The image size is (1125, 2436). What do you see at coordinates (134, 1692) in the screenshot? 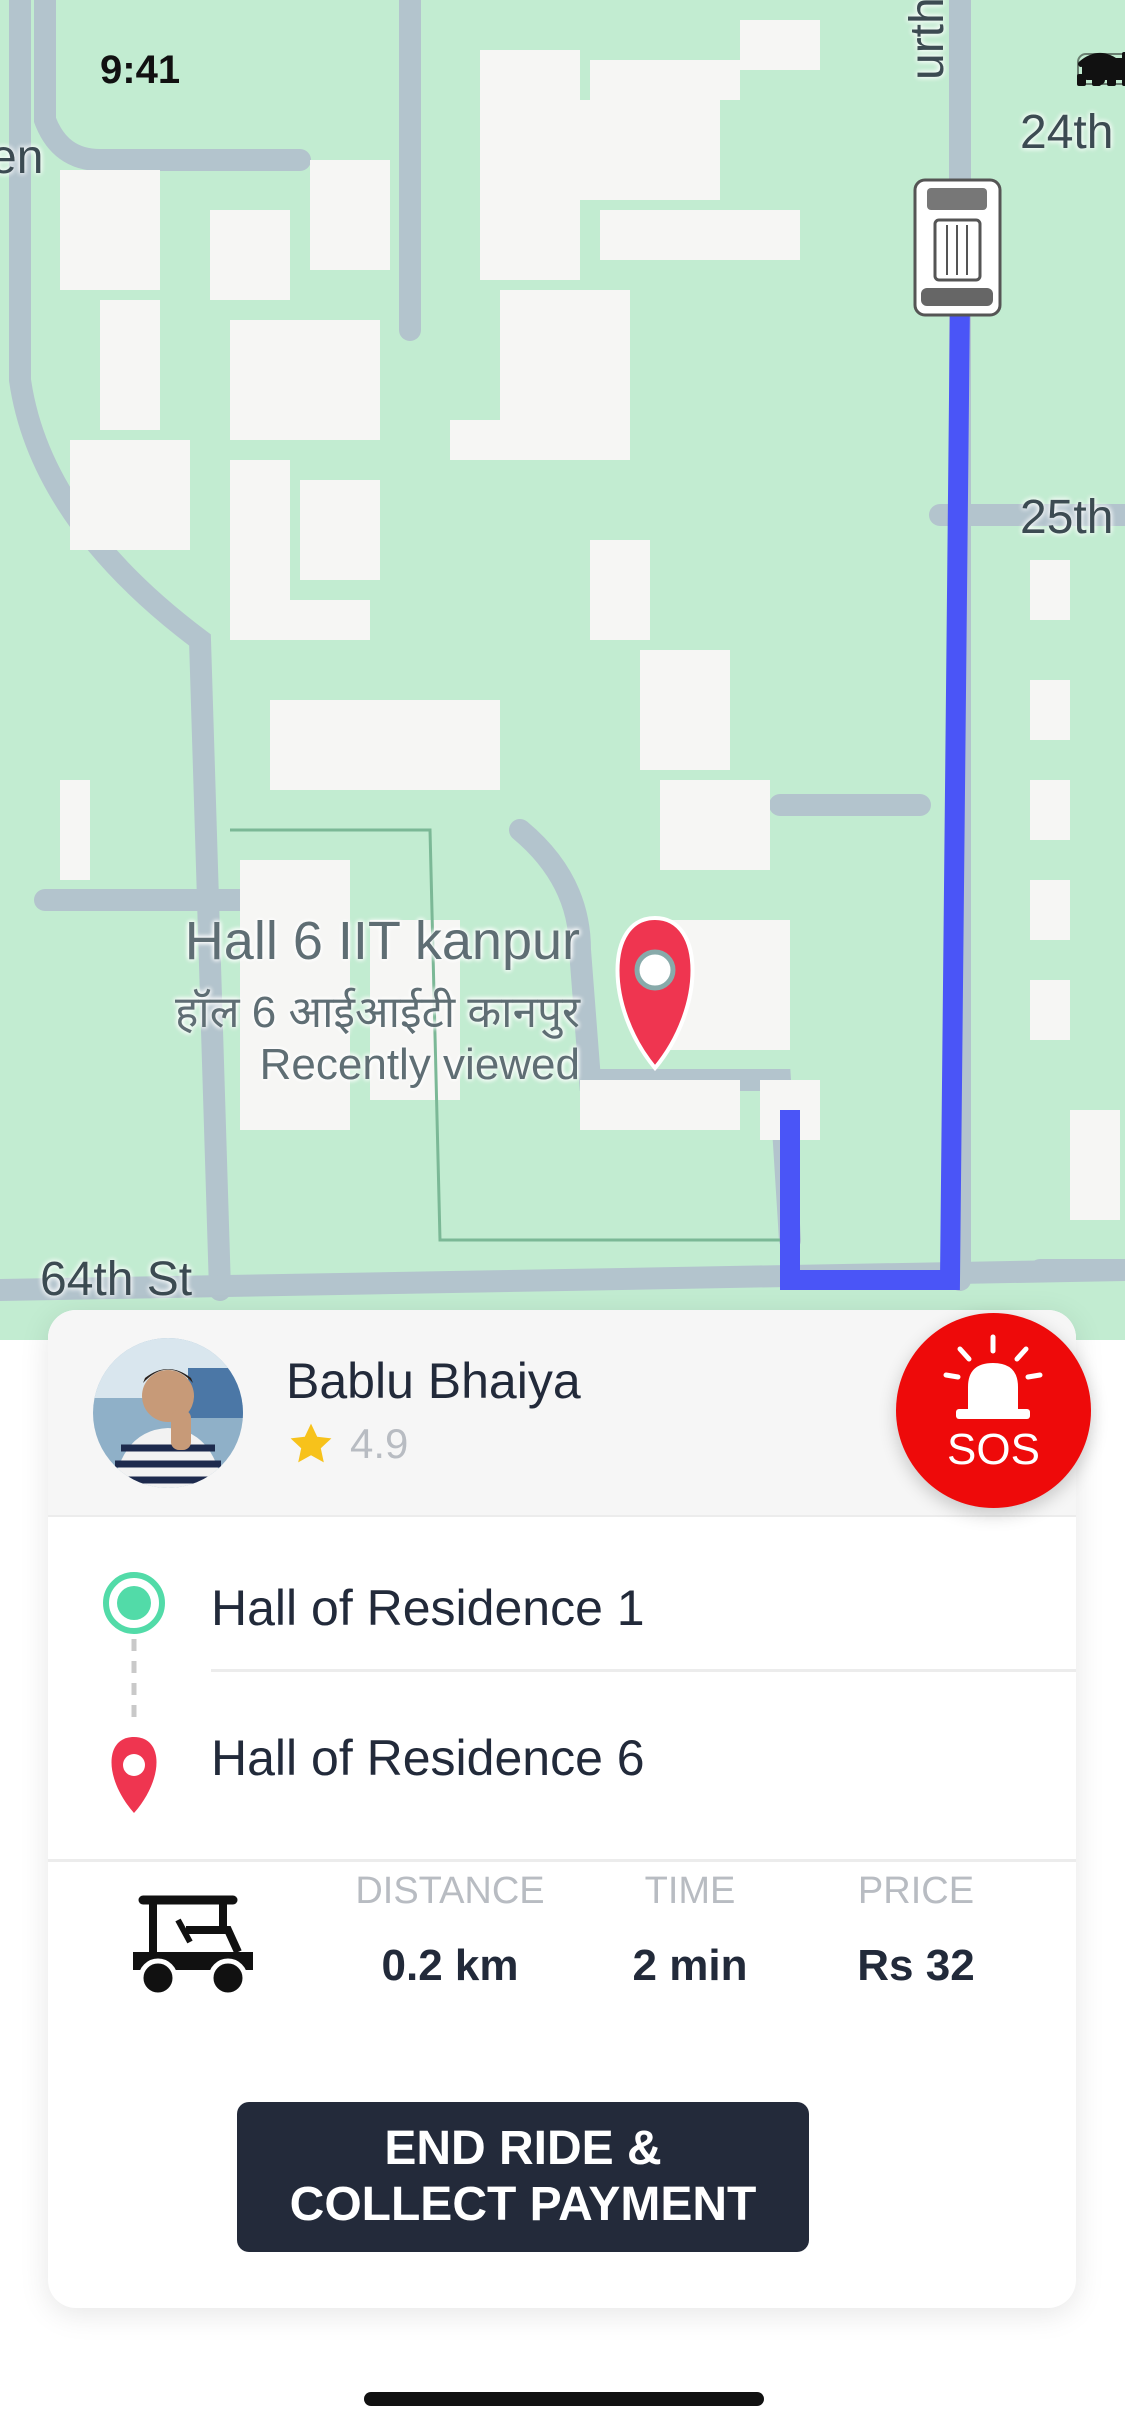
I see `route-timeline` at bounding box center [134, 1692].